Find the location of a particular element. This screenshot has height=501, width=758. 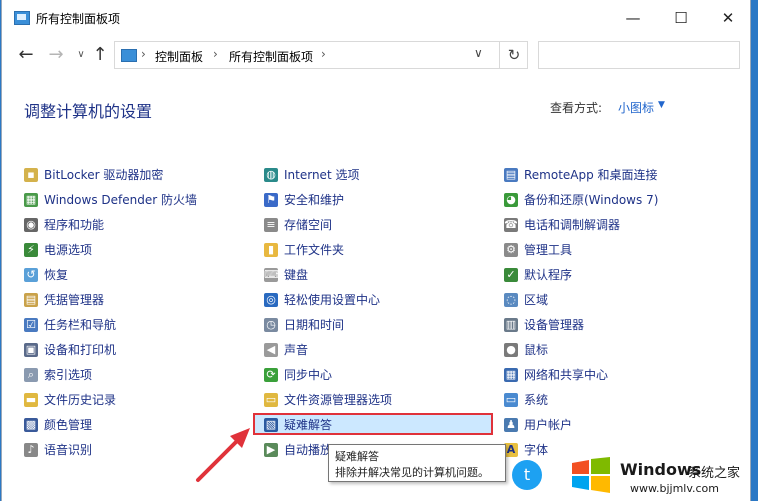

speaker-icon: ◀ is located at coordinates (271, 350).